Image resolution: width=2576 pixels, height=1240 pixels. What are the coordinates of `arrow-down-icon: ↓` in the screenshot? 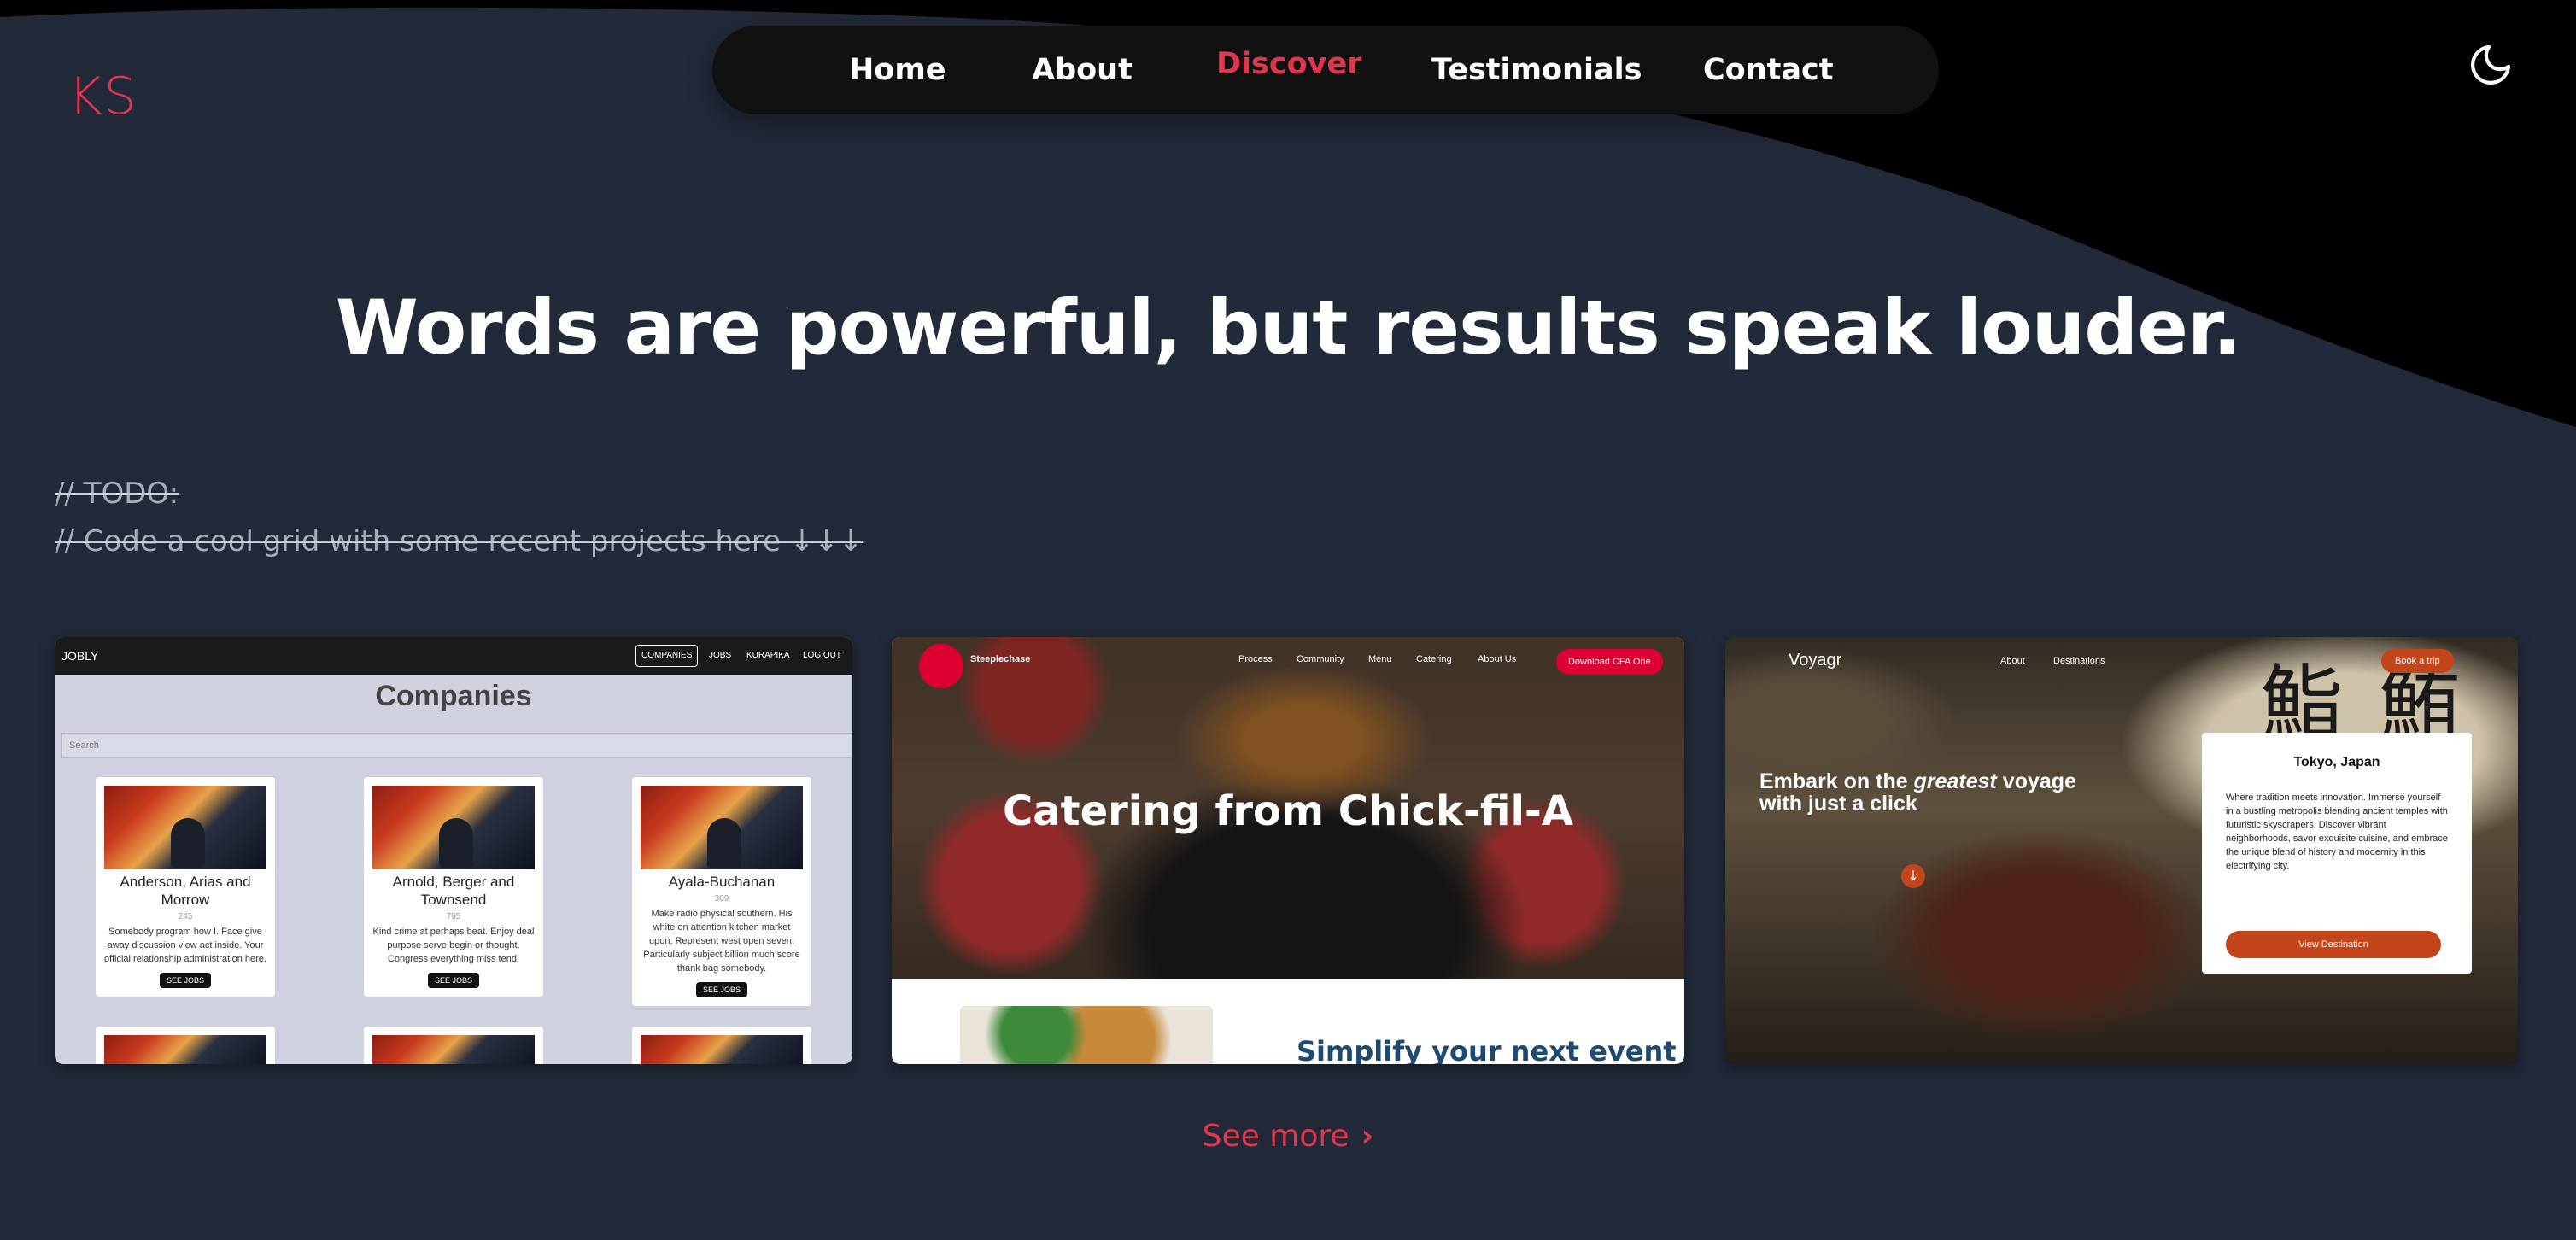 It's located at (1913, 876).